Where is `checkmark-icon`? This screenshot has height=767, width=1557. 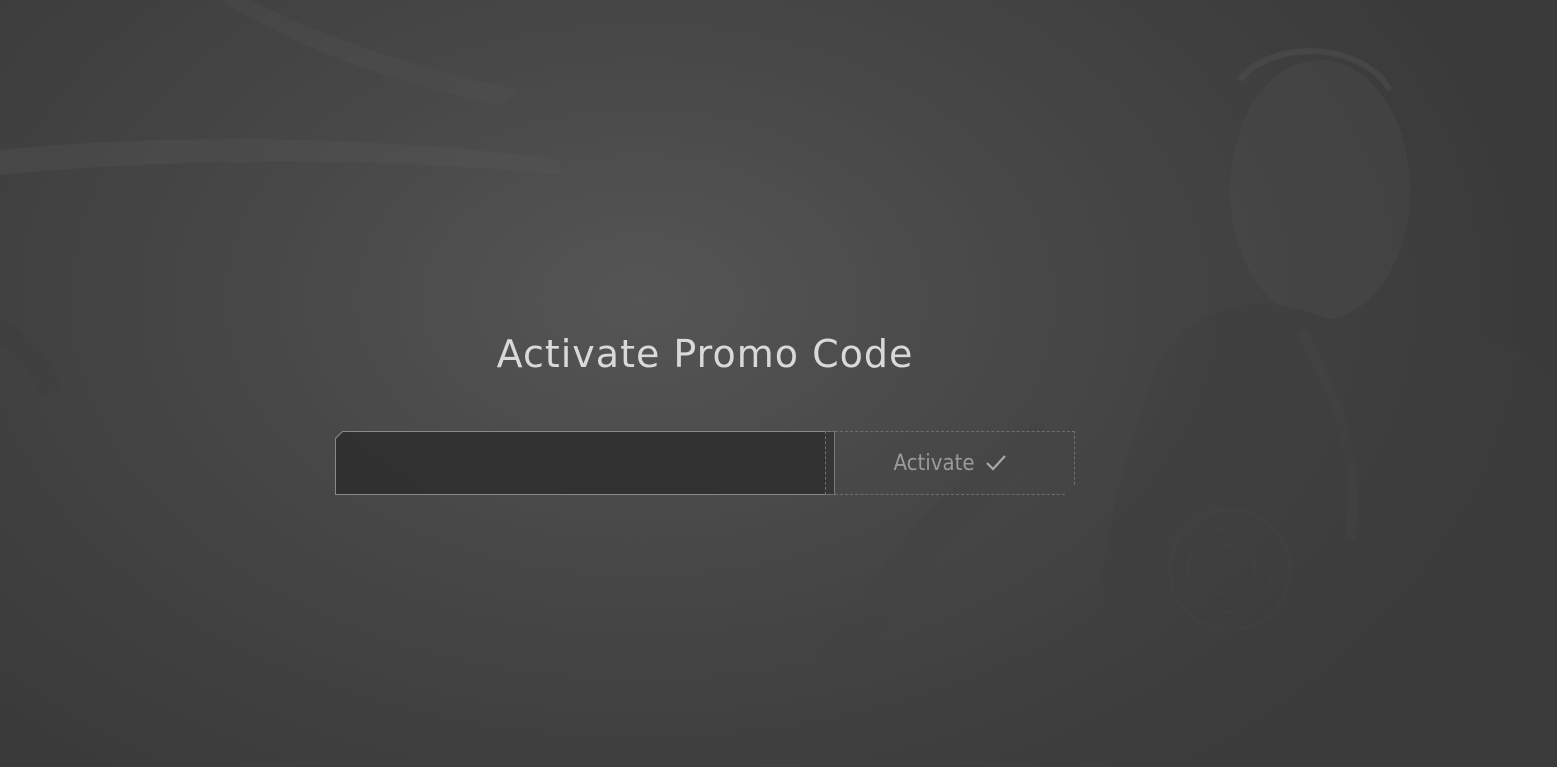
checkmark-icon is located at coordinates (996, 463).